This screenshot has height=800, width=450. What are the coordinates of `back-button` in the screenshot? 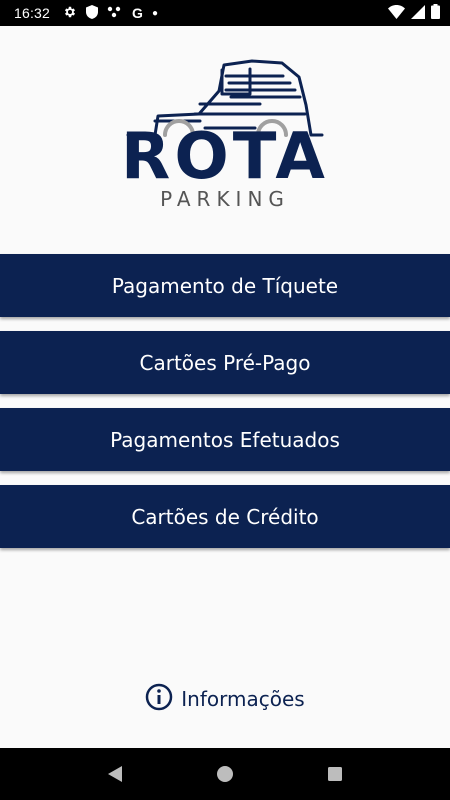 It's located at (115, 774).